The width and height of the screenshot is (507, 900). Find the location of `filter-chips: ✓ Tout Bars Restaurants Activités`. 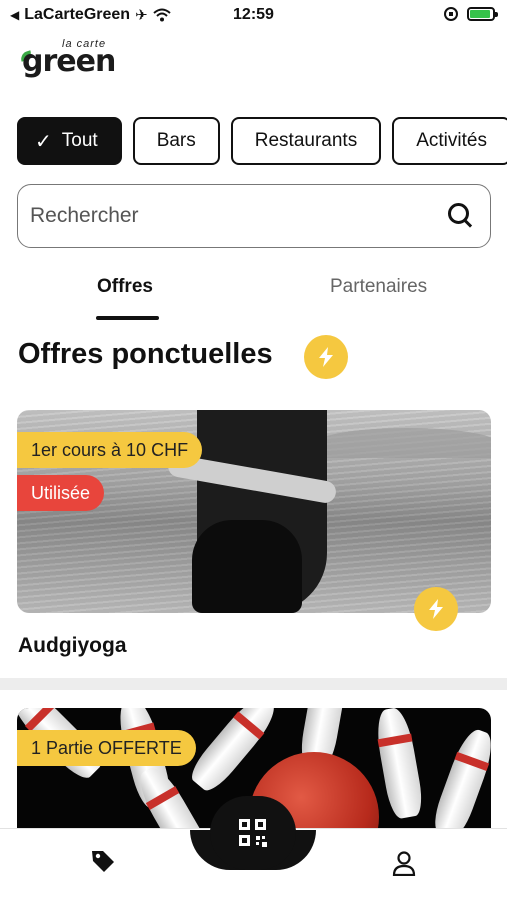

filter-chips: ✓ Tout Bars Restaurants Activités is located at coordinates (262, 141).